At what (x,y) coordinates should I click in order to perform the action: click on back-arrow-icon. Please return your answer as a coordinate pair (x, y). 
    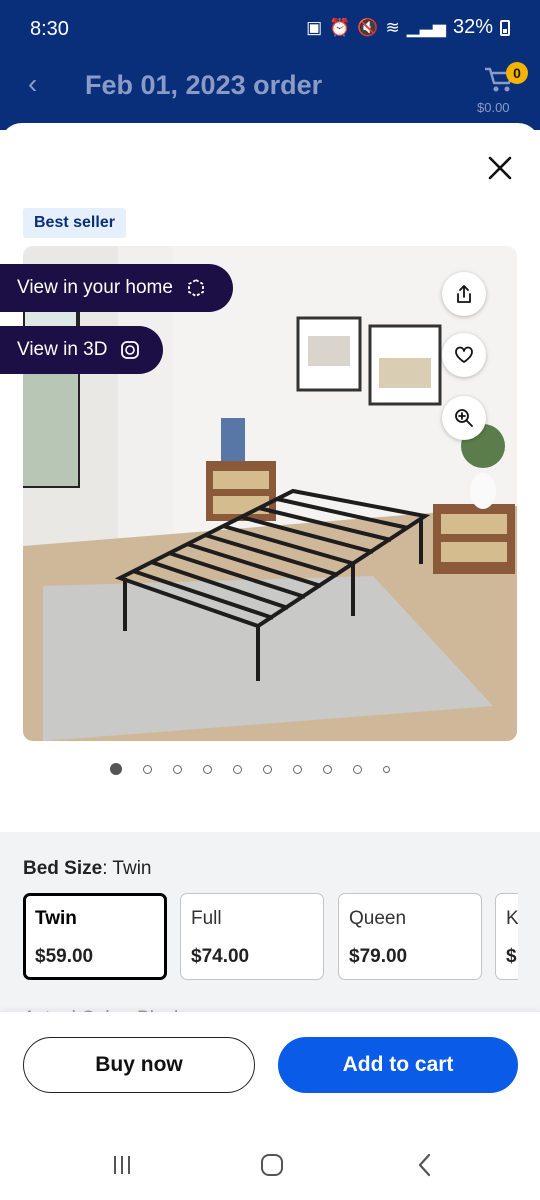
    Looking at the image, I should click on (424, 1165).